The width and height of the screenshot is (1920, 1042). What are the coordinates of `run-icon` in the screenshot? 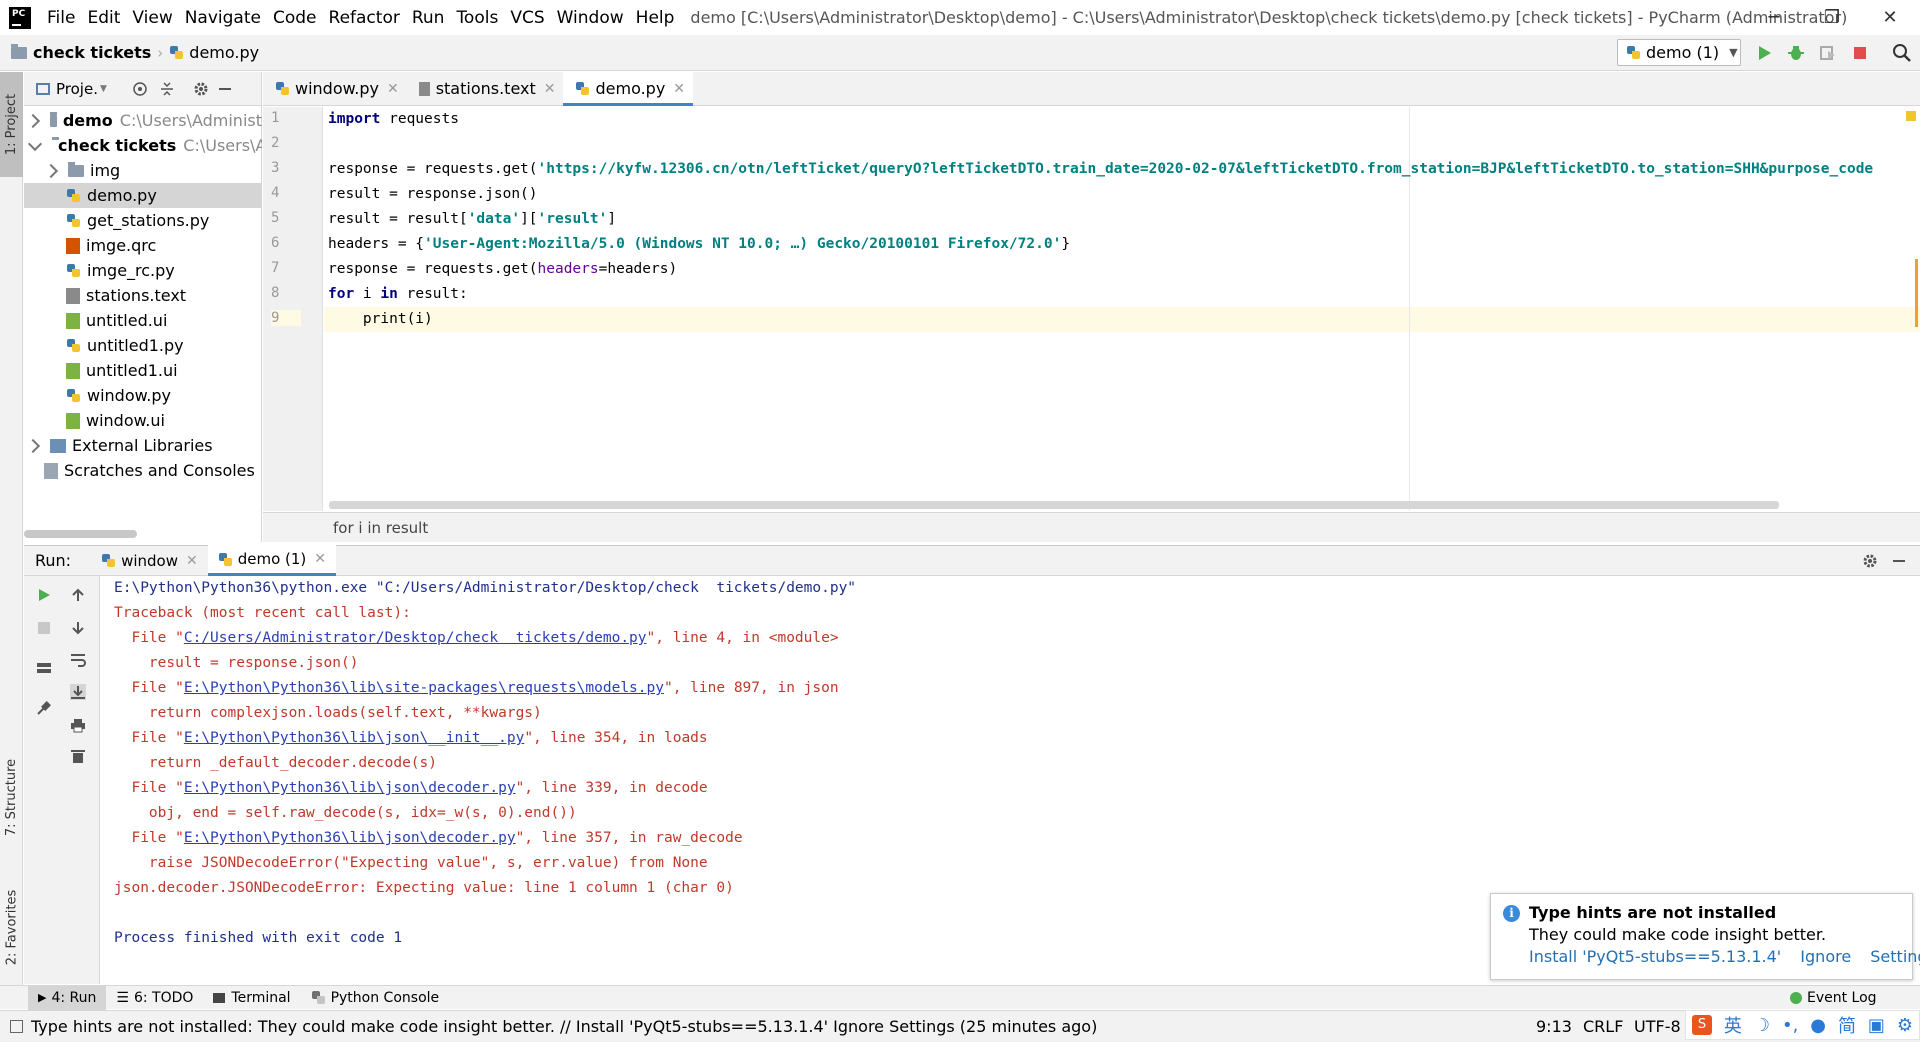 It's located at (1764, 53).